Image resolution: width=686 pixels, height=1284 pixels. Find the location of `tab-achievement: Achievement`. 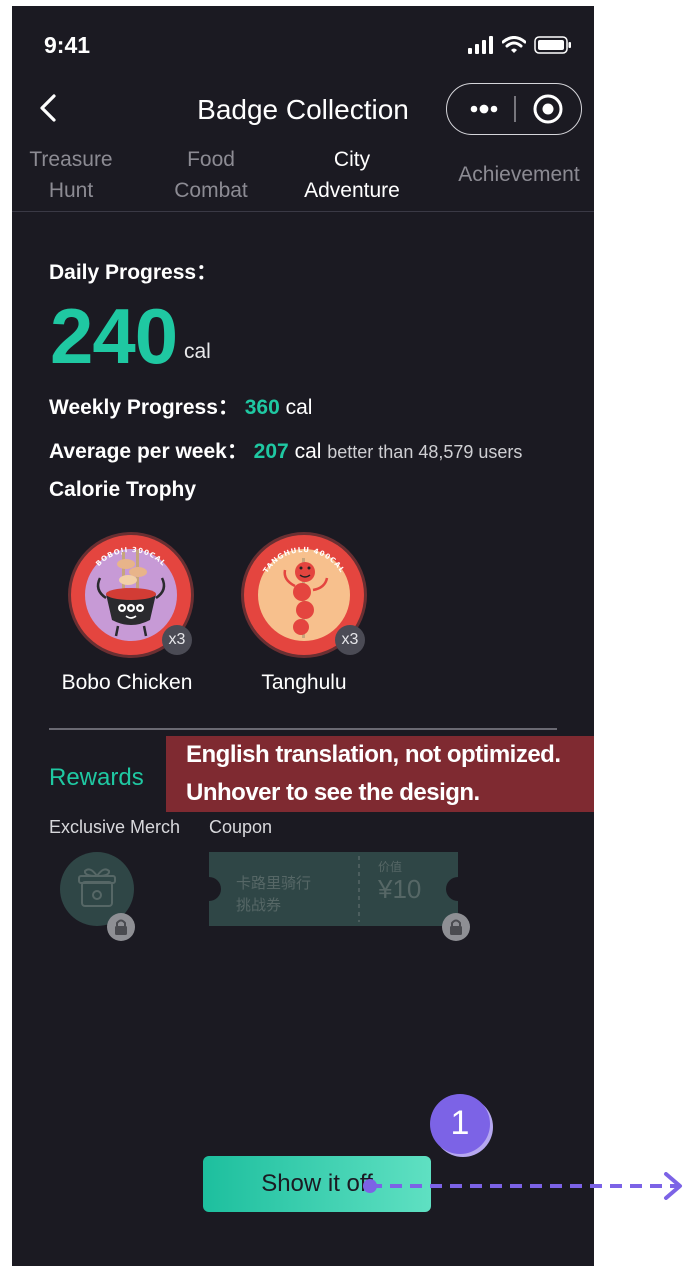

tab-achievement: Achievement is located at coordinates (519, 174).